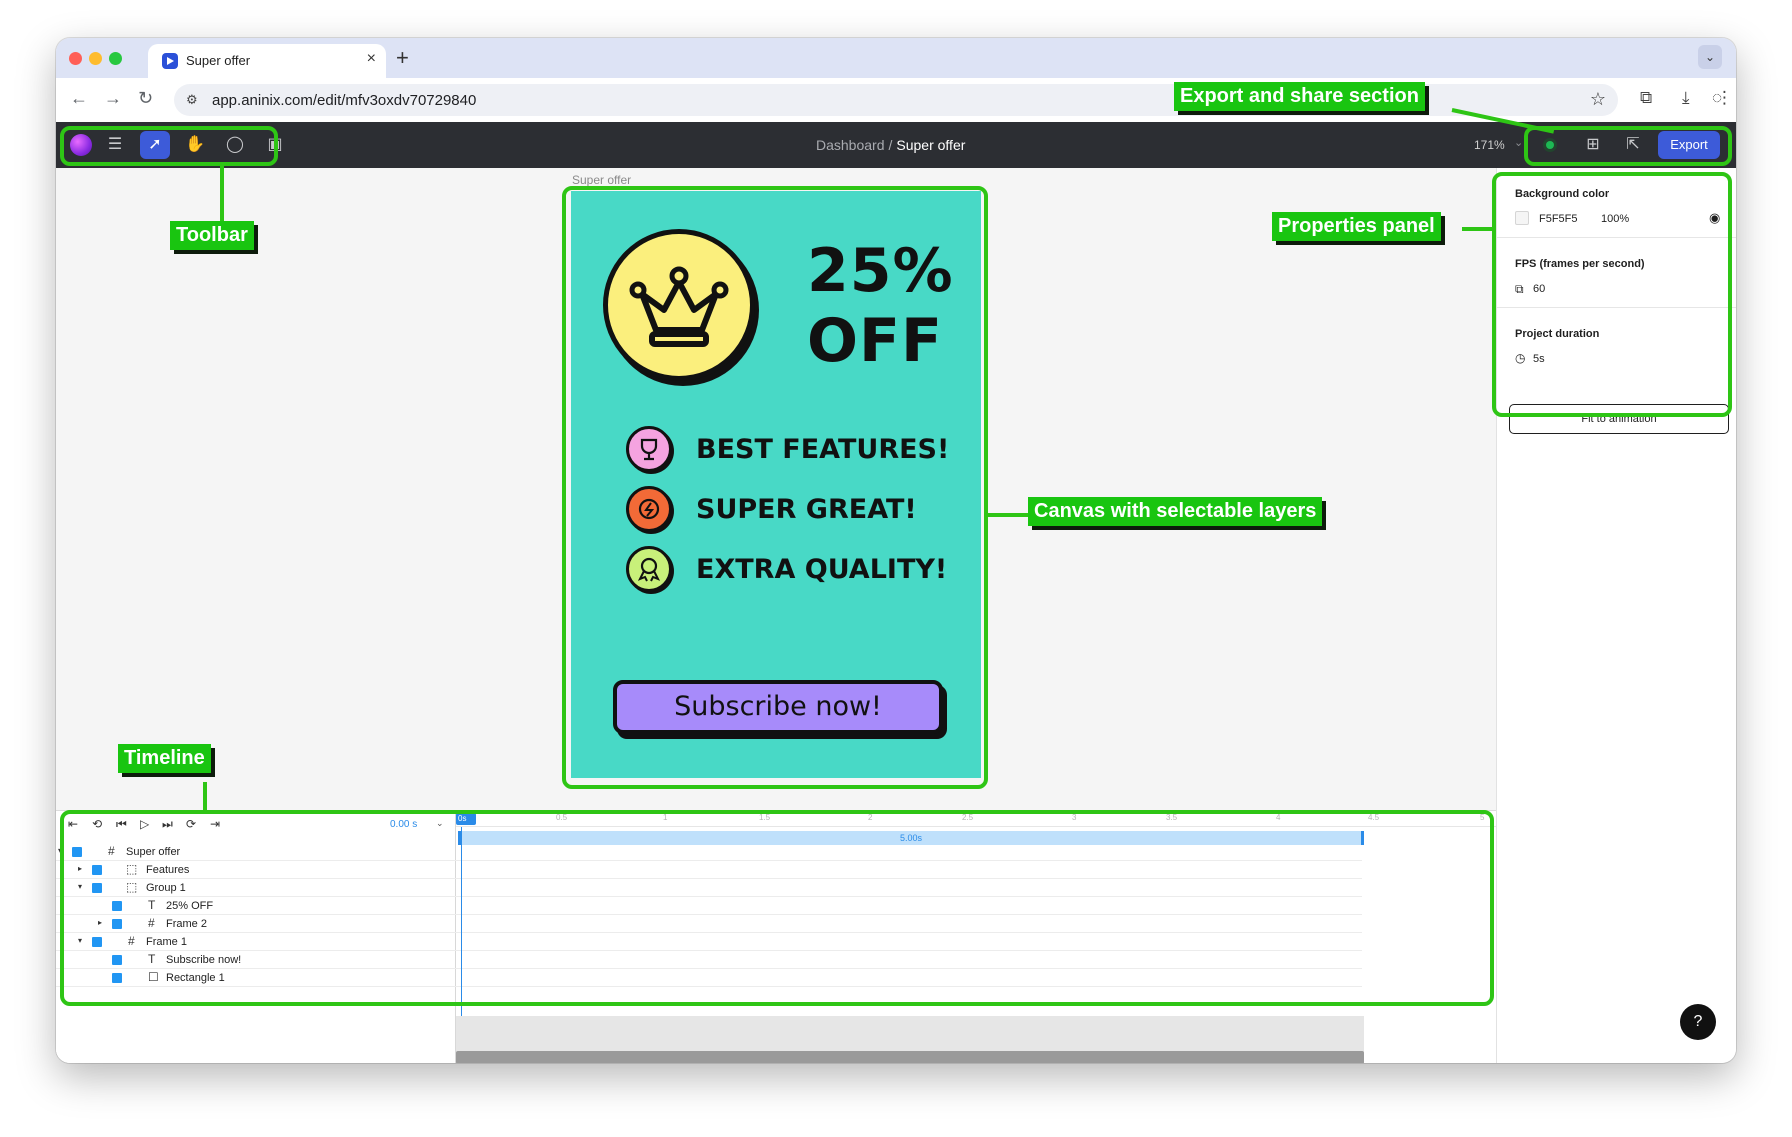  I want to click on breadcrumb: Dashboard / Super offer, so click(890, 145).